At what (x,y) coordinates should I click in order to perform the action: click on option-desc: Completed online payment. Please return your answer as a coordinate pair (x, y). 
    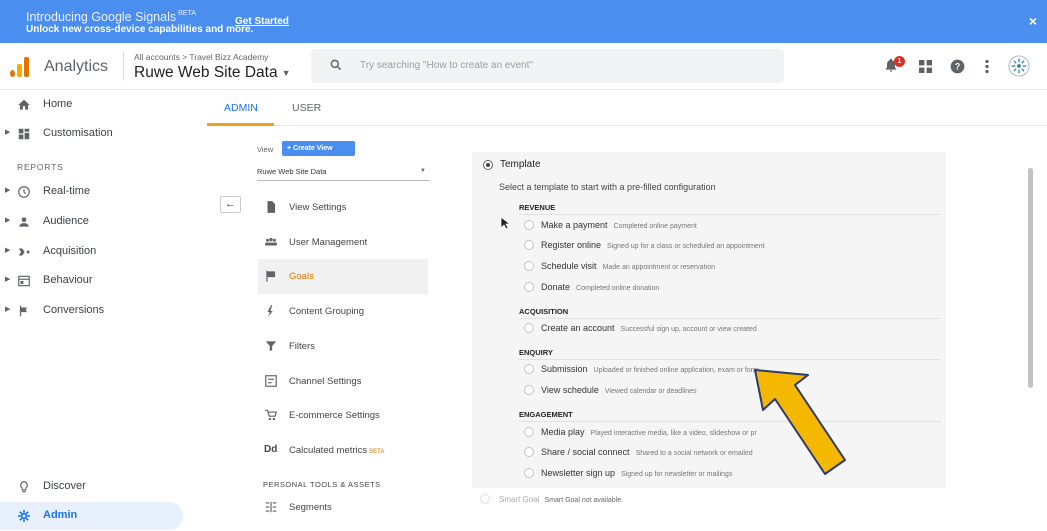
    Looking at the image, I should click on (655, 226).